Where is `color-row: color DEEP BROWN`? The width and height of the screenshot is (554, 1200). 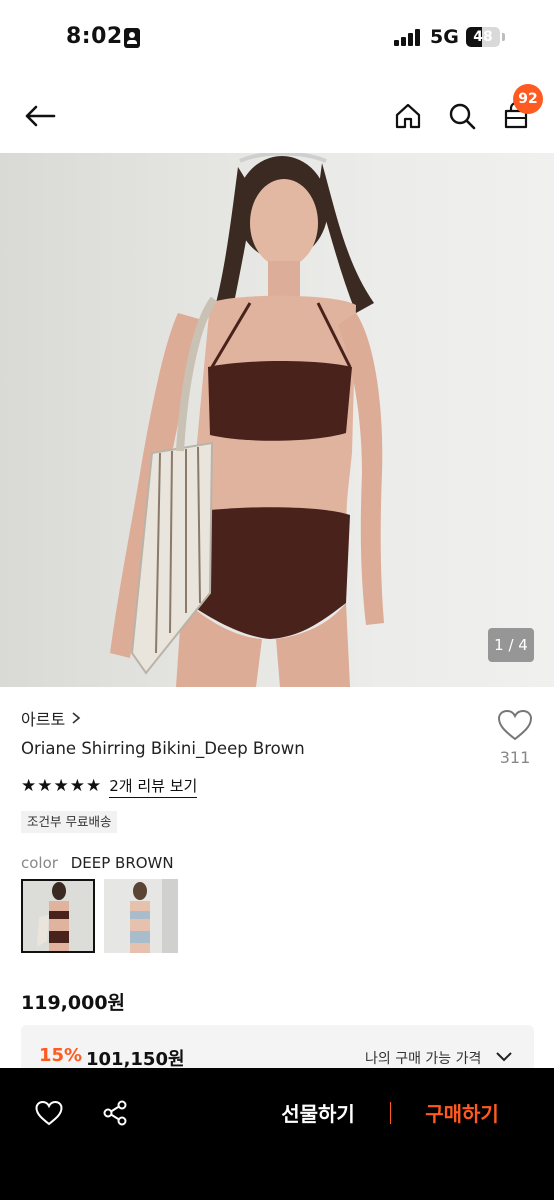
color-row: color DEEP BROWN is located at coordinates (97, 863).